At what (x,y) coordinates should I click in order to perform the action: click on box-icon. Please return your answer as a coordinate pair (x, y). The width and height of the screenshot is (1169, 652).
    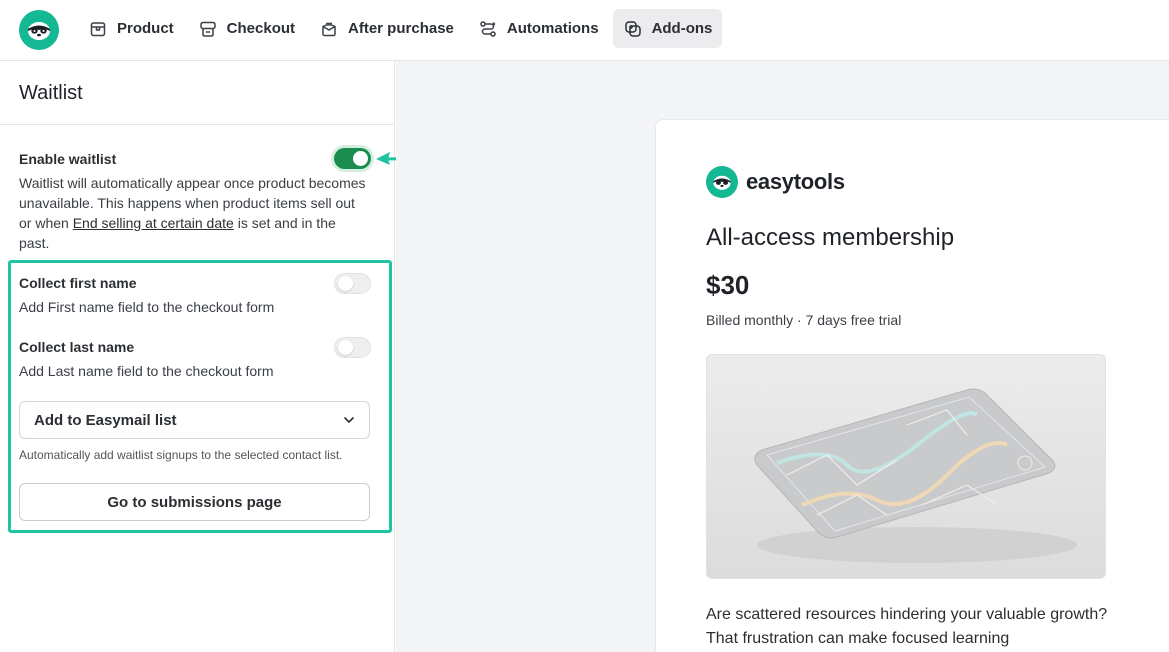
    Looking at the image, I should click on (98, 29).